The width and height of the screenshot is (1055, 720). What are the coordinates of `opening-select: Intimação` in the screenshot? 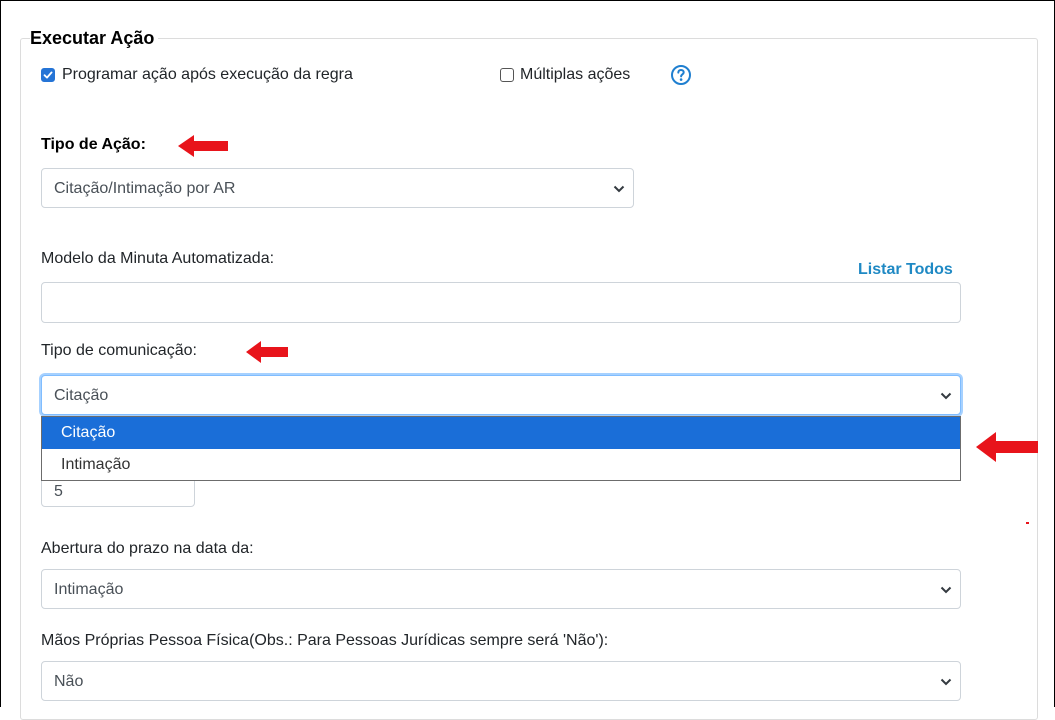 It's located at (501, 589).